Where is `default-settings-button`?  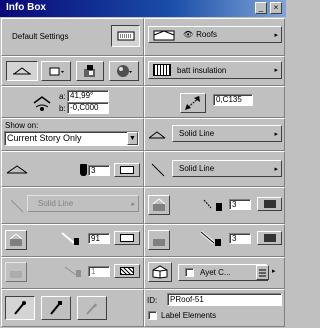
default-settings-button is located at coordinates (125, 36).